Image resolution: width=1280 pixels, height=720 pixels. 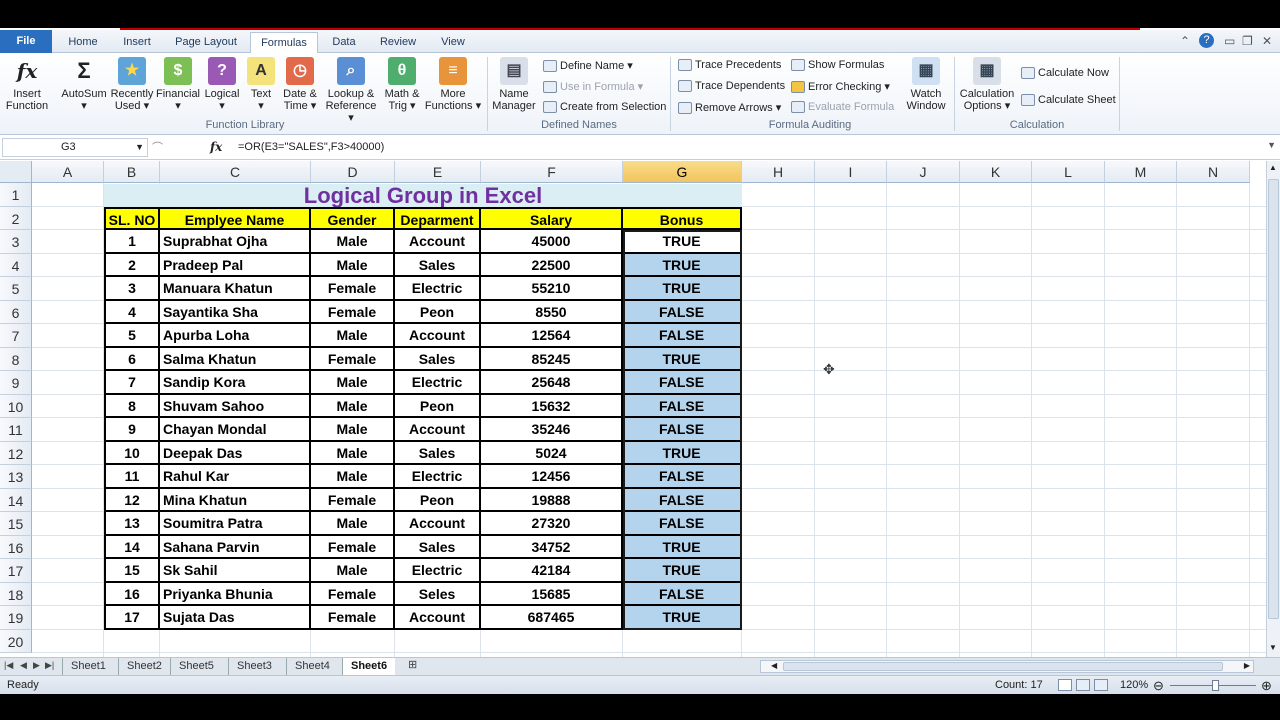 I want to click on cell-employee-name: Pradeep Pal, so click(x=235, y=265).